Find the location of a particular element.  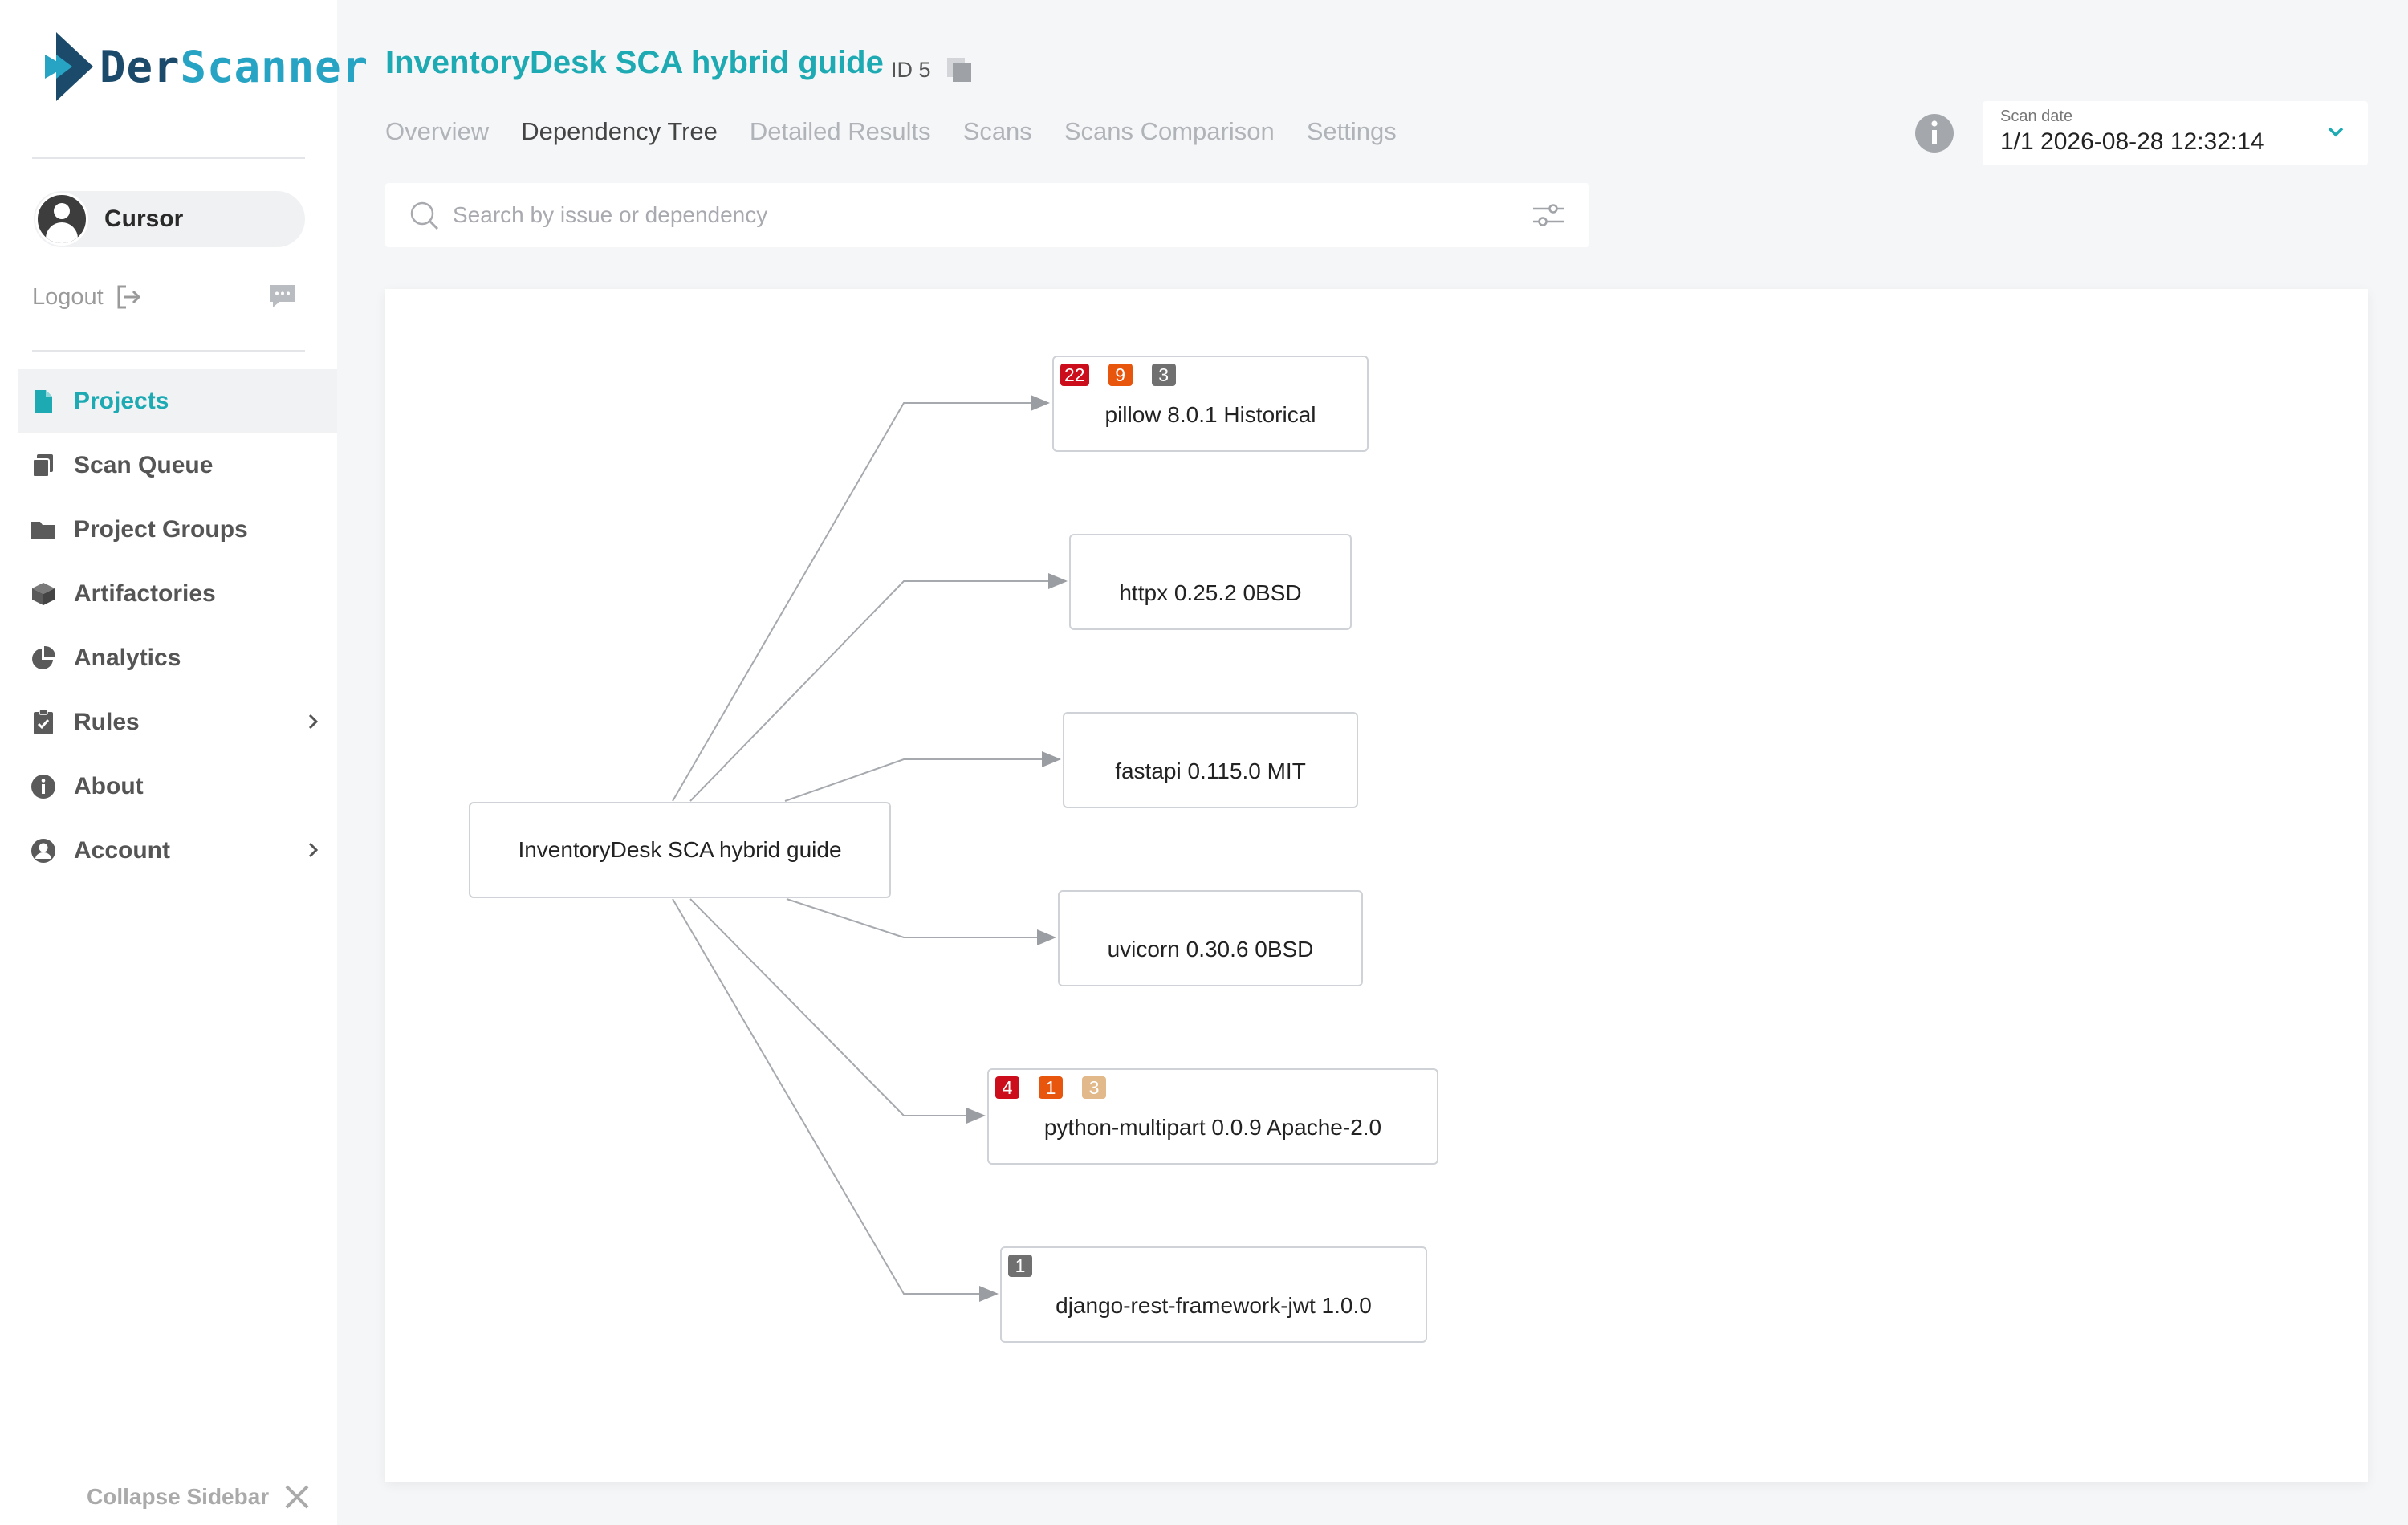

tree-node-dependency: 22 9 3 pillow 8.0.1 Historical is located at coordinates (1210, 404).